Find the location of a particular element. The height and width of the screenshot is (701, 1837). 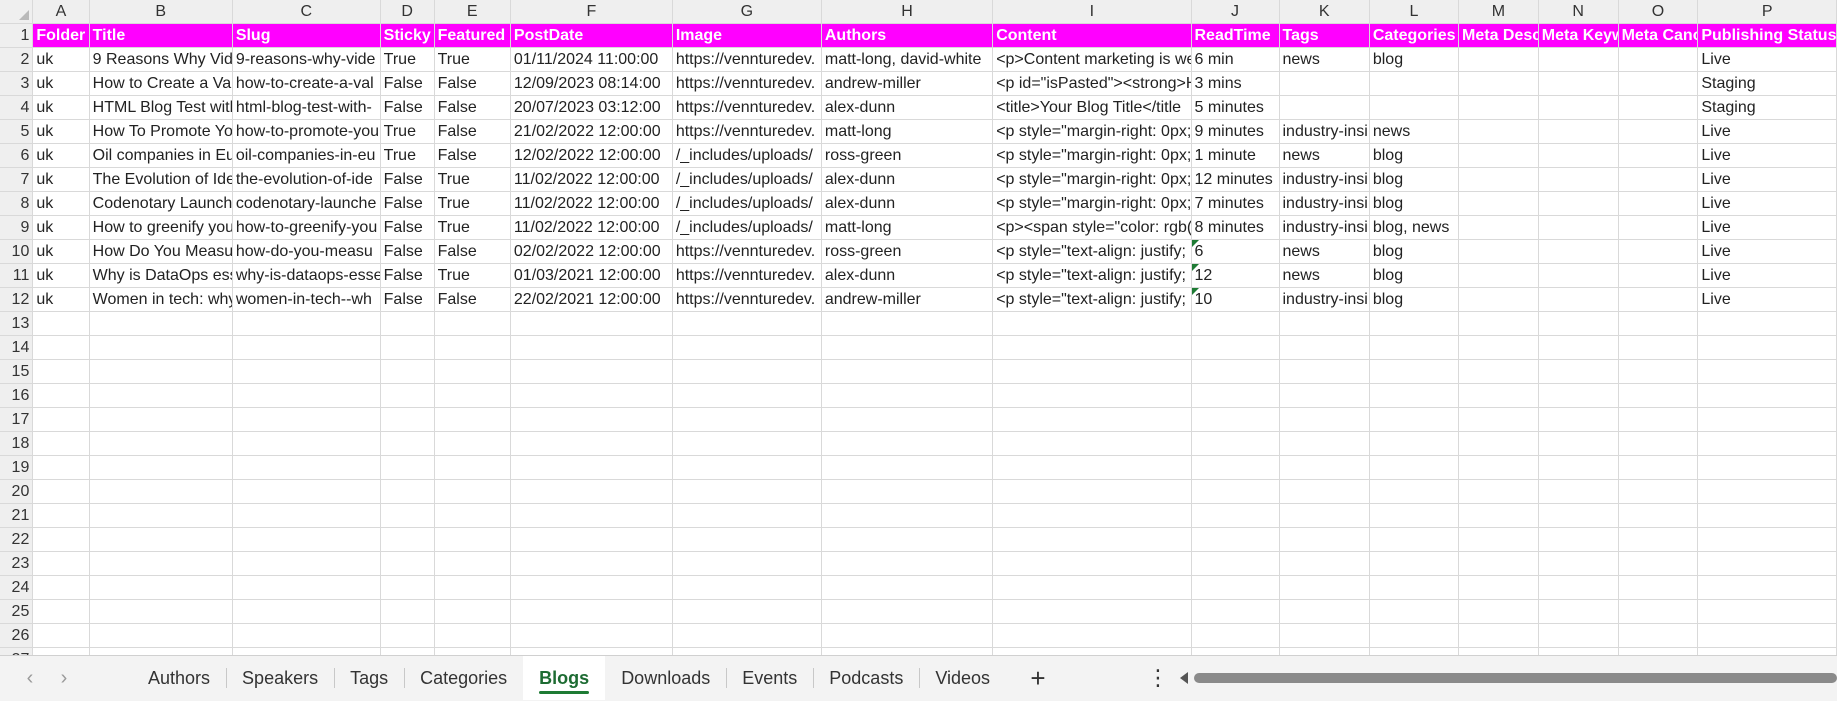

sheet-tab-authors: Authors is located at coordinates (179, 678).